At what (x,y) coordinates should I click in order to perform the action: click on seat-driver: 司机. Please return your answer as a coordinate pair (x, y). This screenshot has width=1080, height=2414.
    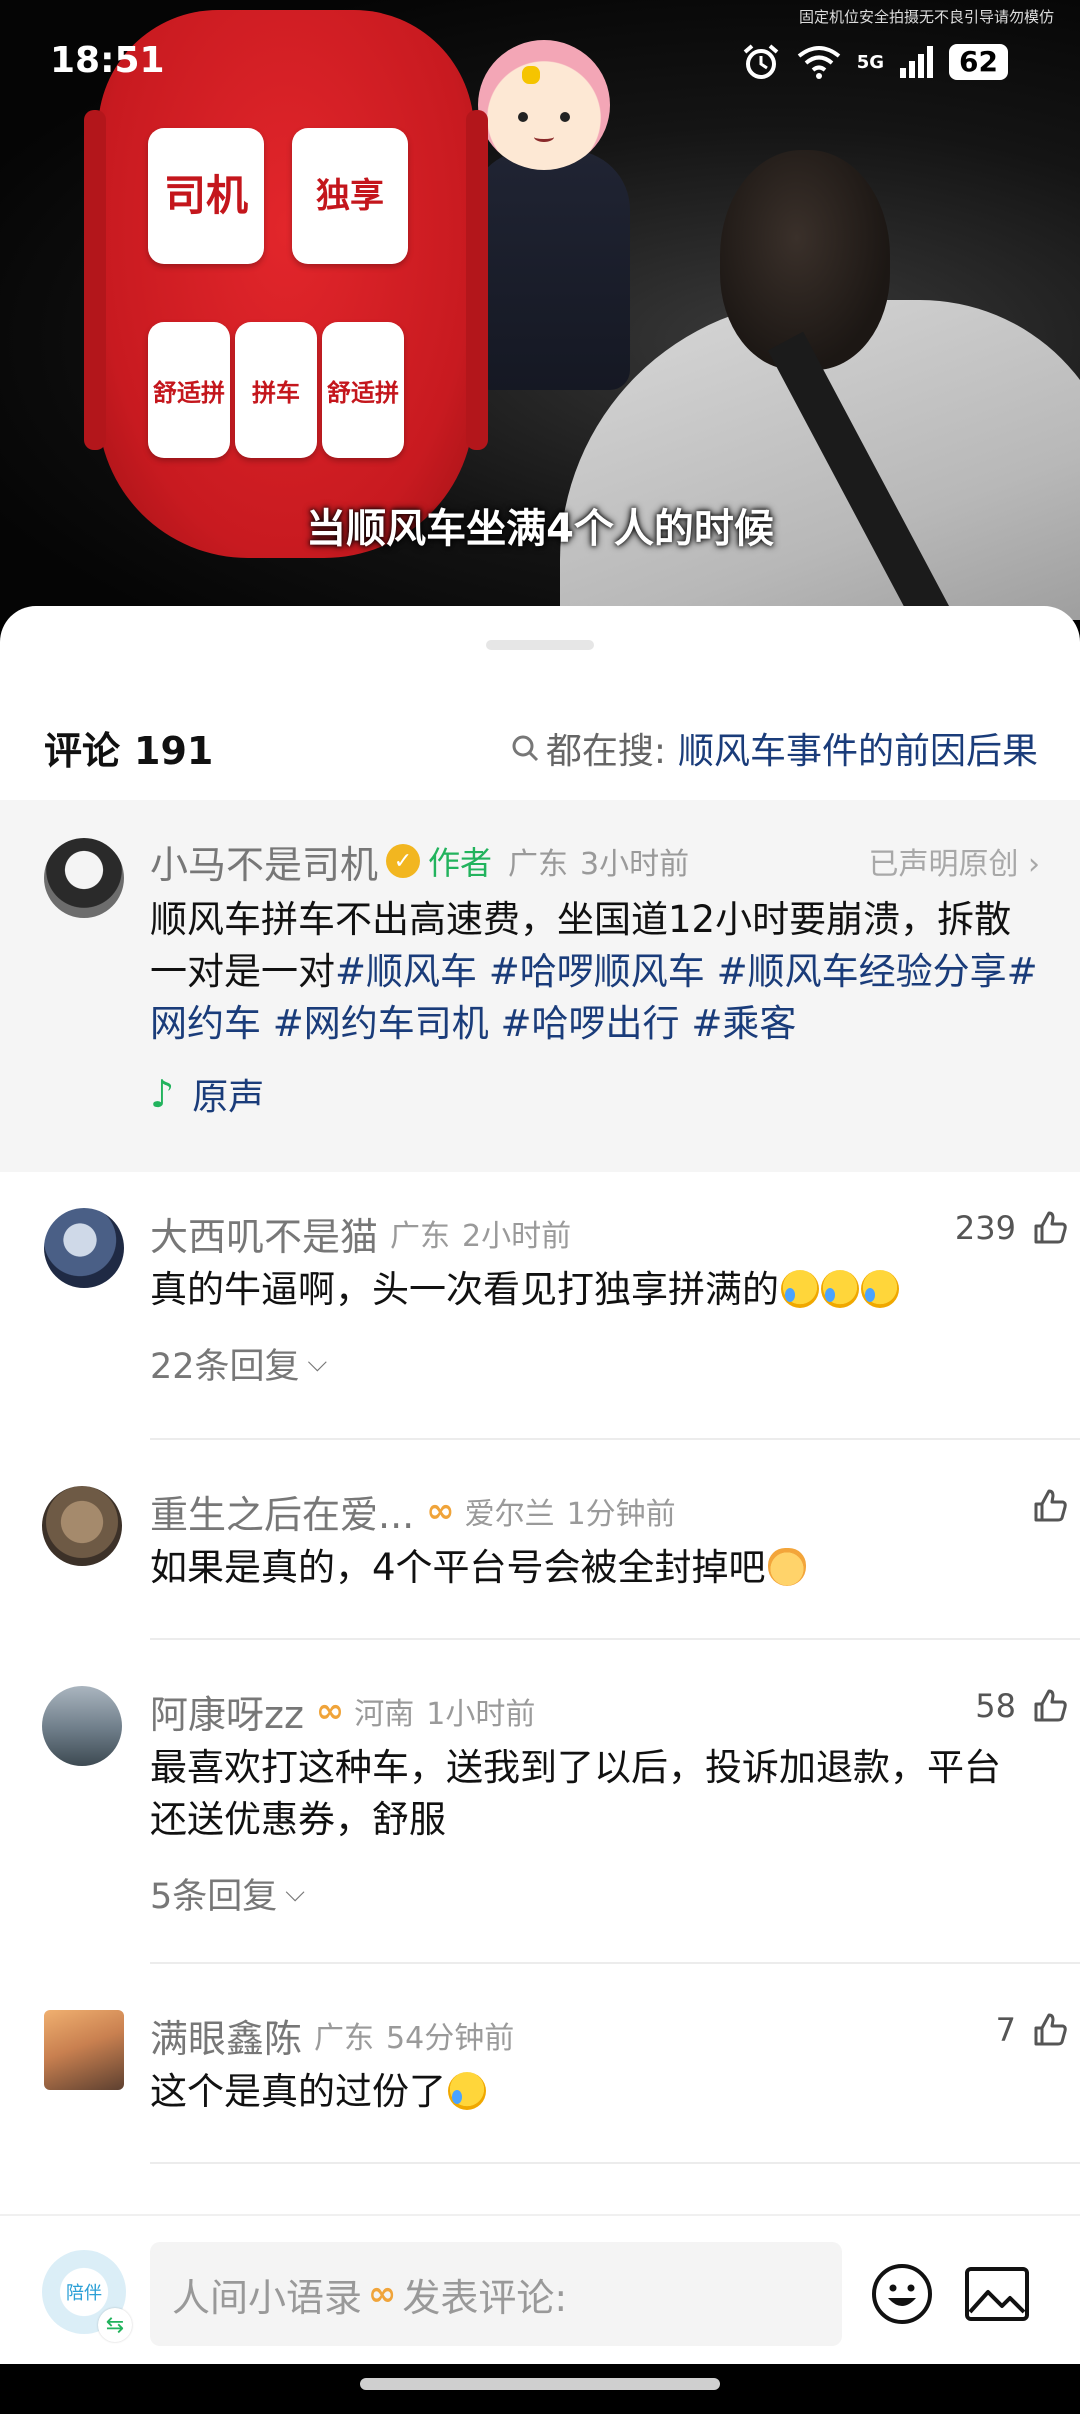
    Looking at the image, I should click on (206, 196).